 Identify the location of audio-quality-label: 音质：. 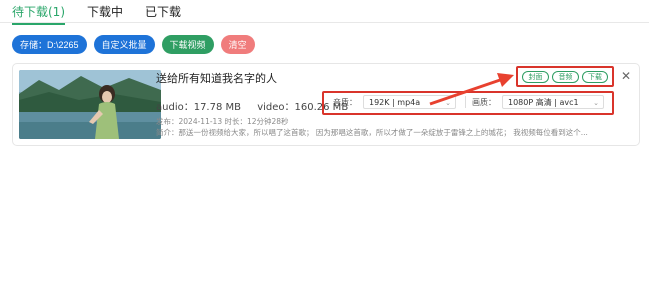
(345, 102).